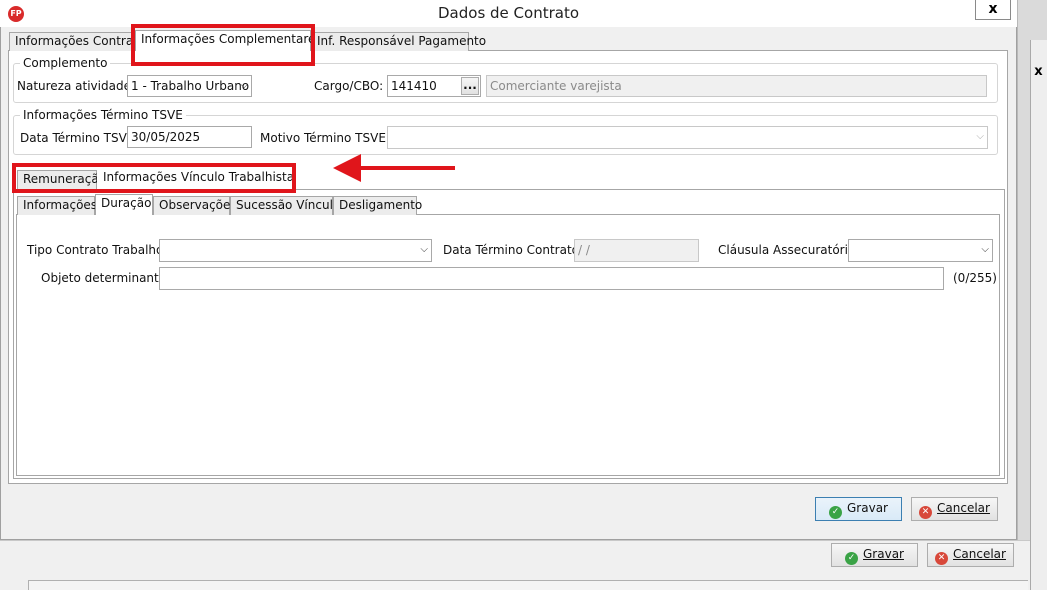  I want to click on objeto-determinante-input, so click(551, 278).